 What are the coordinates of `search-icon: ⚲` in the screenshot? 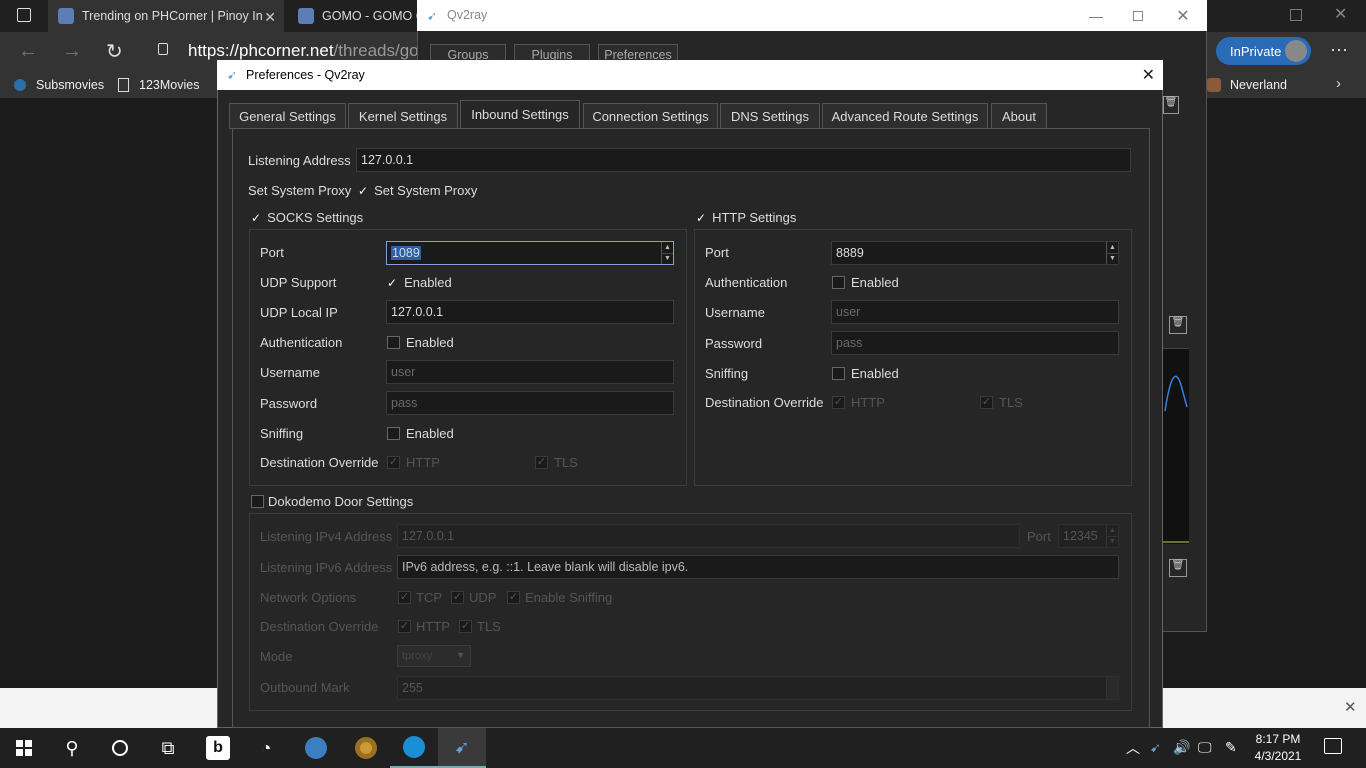 It's located at (72, 748).